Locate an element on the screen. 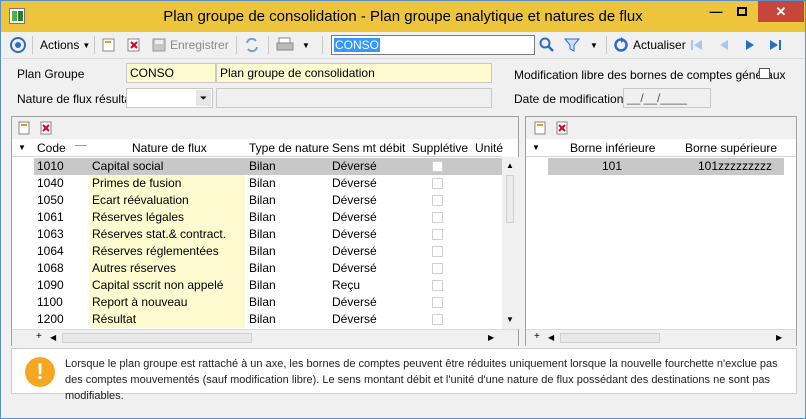 The image size is (806, 419). column-header-code: Code is located at coordinates (51, 148).